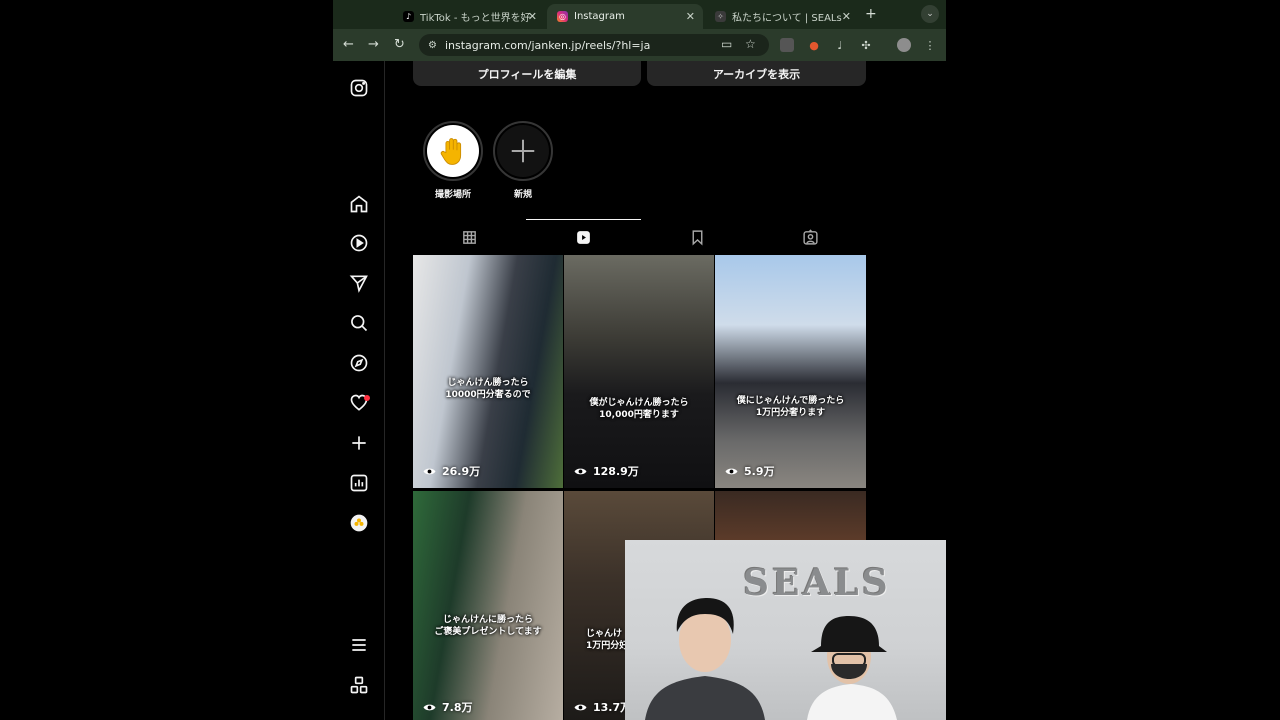 This screenshot has height=720, width=1280. Describe the element at coordinates (756, 73) in the screenshot. I see `view-archive-button: アーカイブを表示` at that location.